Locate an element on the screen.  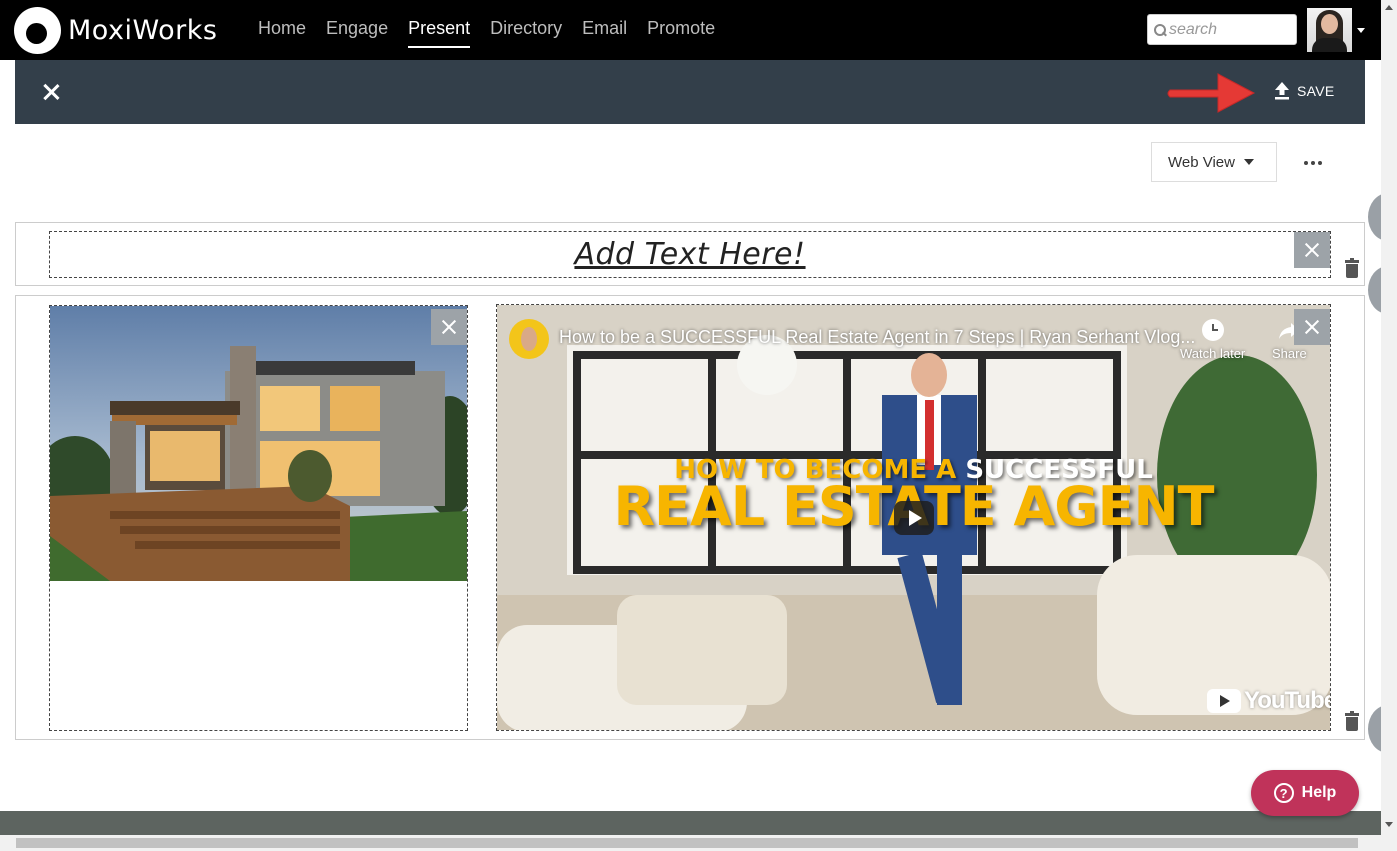
logo-mark-icon is located at coordinates (37, 30).